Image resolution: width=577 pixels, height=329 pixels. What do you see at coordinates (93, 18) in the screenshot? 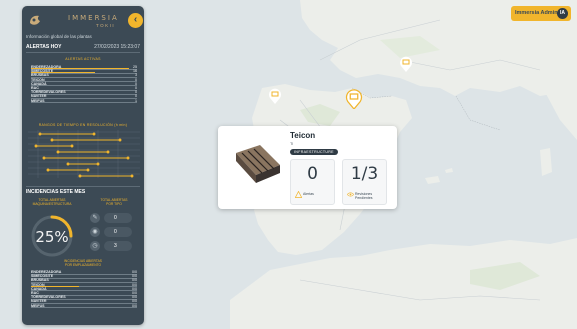
I see `brand-name: IMMERSIA` at bounding box center [93, 18].